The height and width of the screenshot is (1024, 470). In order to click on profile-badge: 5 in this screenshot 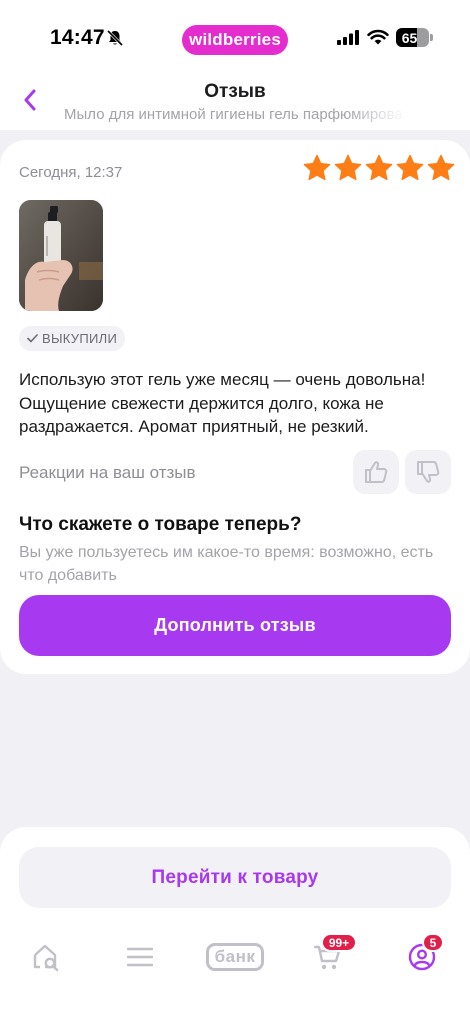, I will do `click(433, 942)`.